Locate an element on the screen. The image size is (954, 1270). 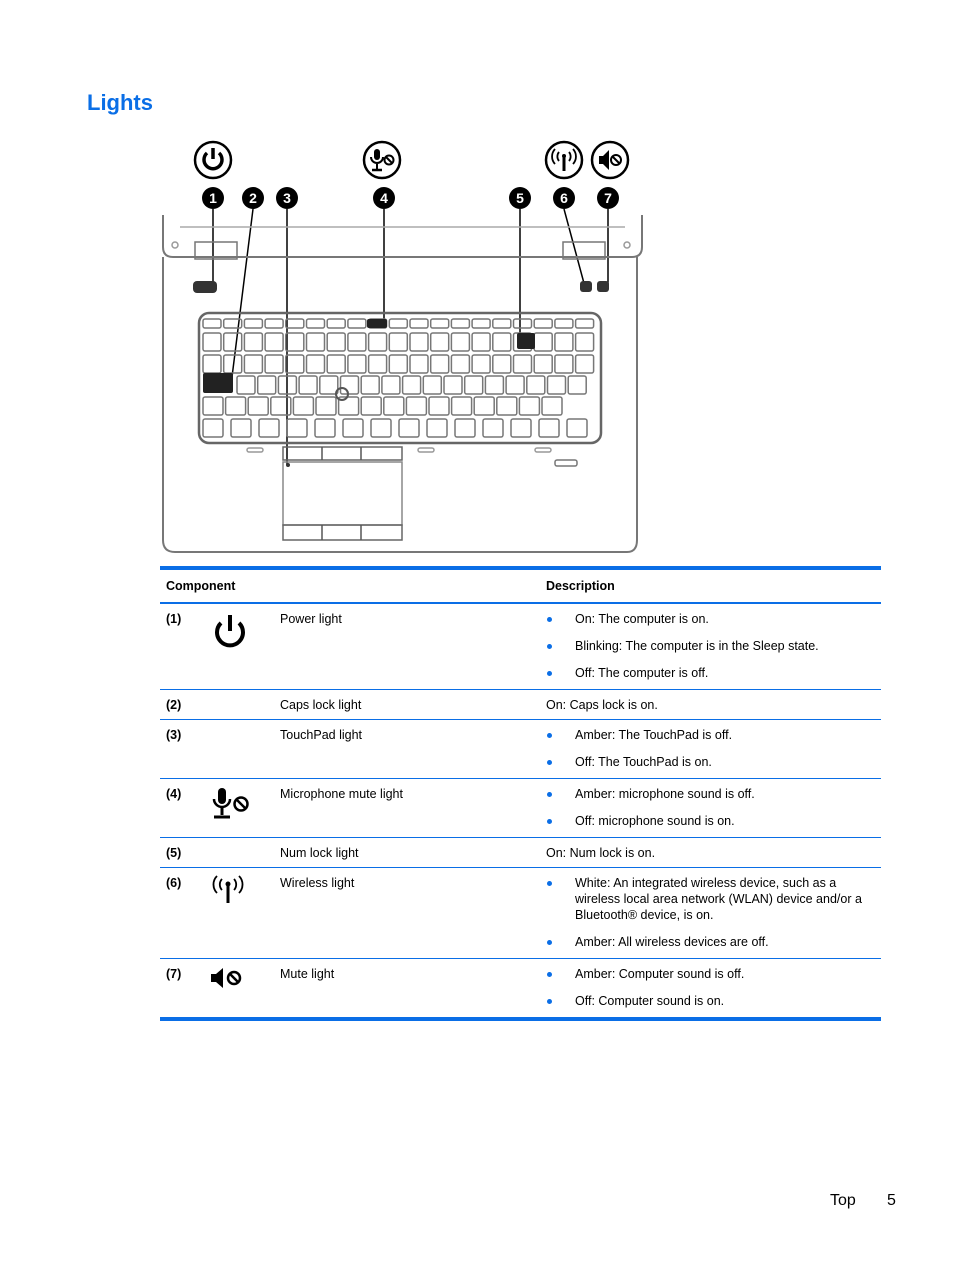
callout-label-1: 1 is located at coordinates (213, 198).